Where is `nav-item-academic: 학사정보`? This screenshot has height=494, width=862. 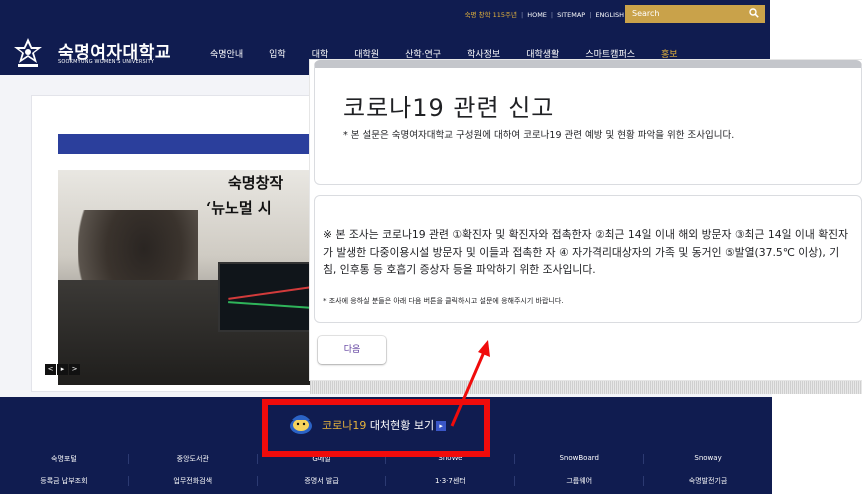 nav-item-academic: 학사정보 is located at coordinates (483, 53).